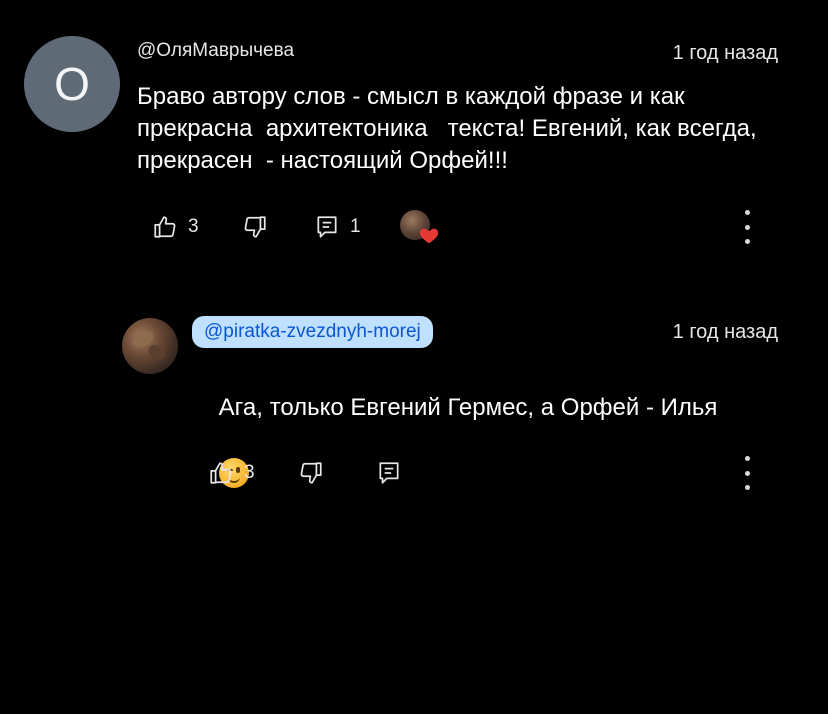 The width and height of the screenshot is (828, 714). What do you see at coordinates (414, 474) in the screenshot?
I see `comment-actions: 3` at bounding box center [414, 474].